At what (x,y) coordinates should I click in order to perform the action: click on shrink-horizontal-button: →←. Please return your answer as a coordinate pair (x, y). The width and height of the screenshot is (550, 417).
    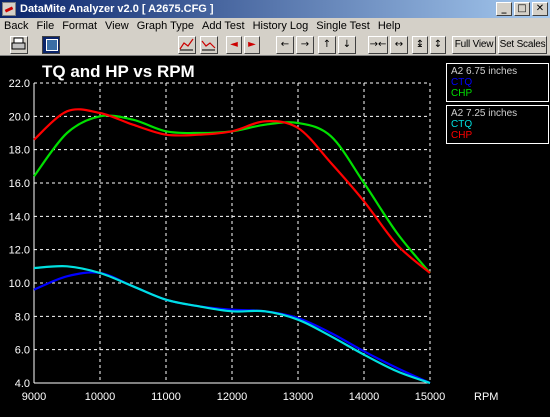
    Looking at the image, I should click on (378, 45).